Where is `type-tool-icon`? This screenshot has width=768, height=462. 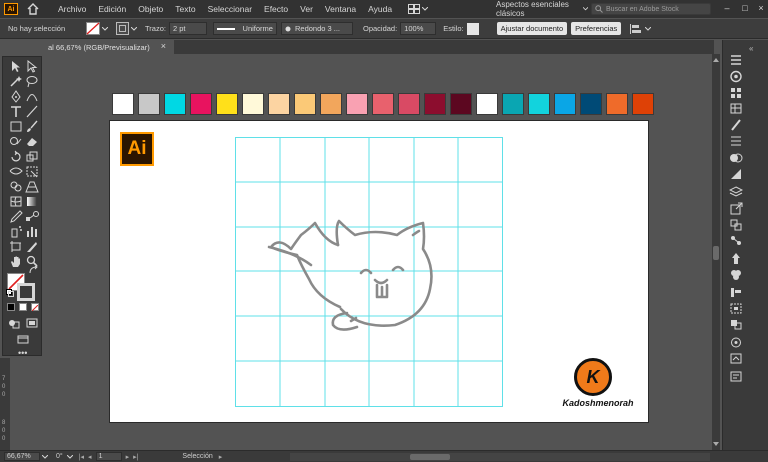
type-tool-icon is located at coordinates (16, 111).